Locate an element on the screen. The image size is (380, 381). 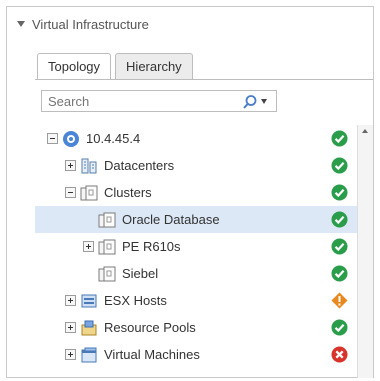
tree-scrollbar is located at coordinates (365, 251).